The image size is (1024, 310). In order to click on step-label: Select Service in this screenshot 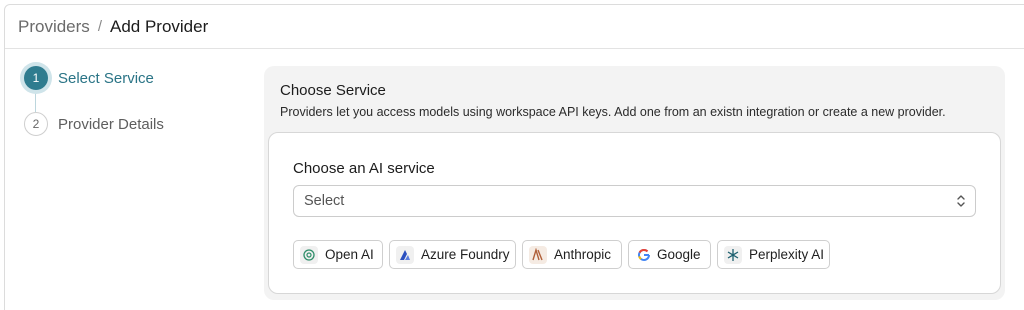, I will do `click(106, 78)`.